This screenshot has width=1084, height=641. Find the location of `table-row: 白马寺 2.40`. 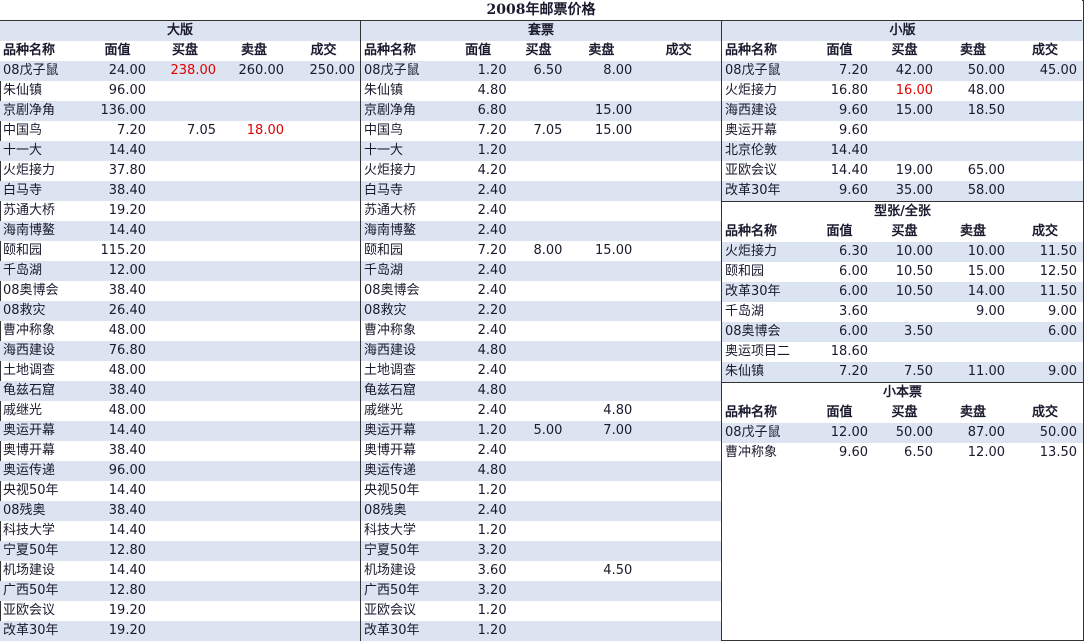

table-row: 白马寺 2.40 is located at coordinates (541, 191).